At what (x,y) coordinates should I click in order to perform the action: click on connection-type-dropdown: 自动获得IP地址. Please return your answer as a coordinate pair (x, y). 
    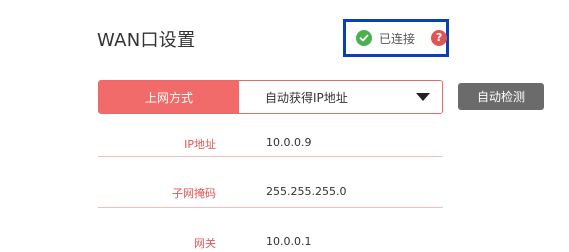
    Looking at the image, I should click on (340, 97).